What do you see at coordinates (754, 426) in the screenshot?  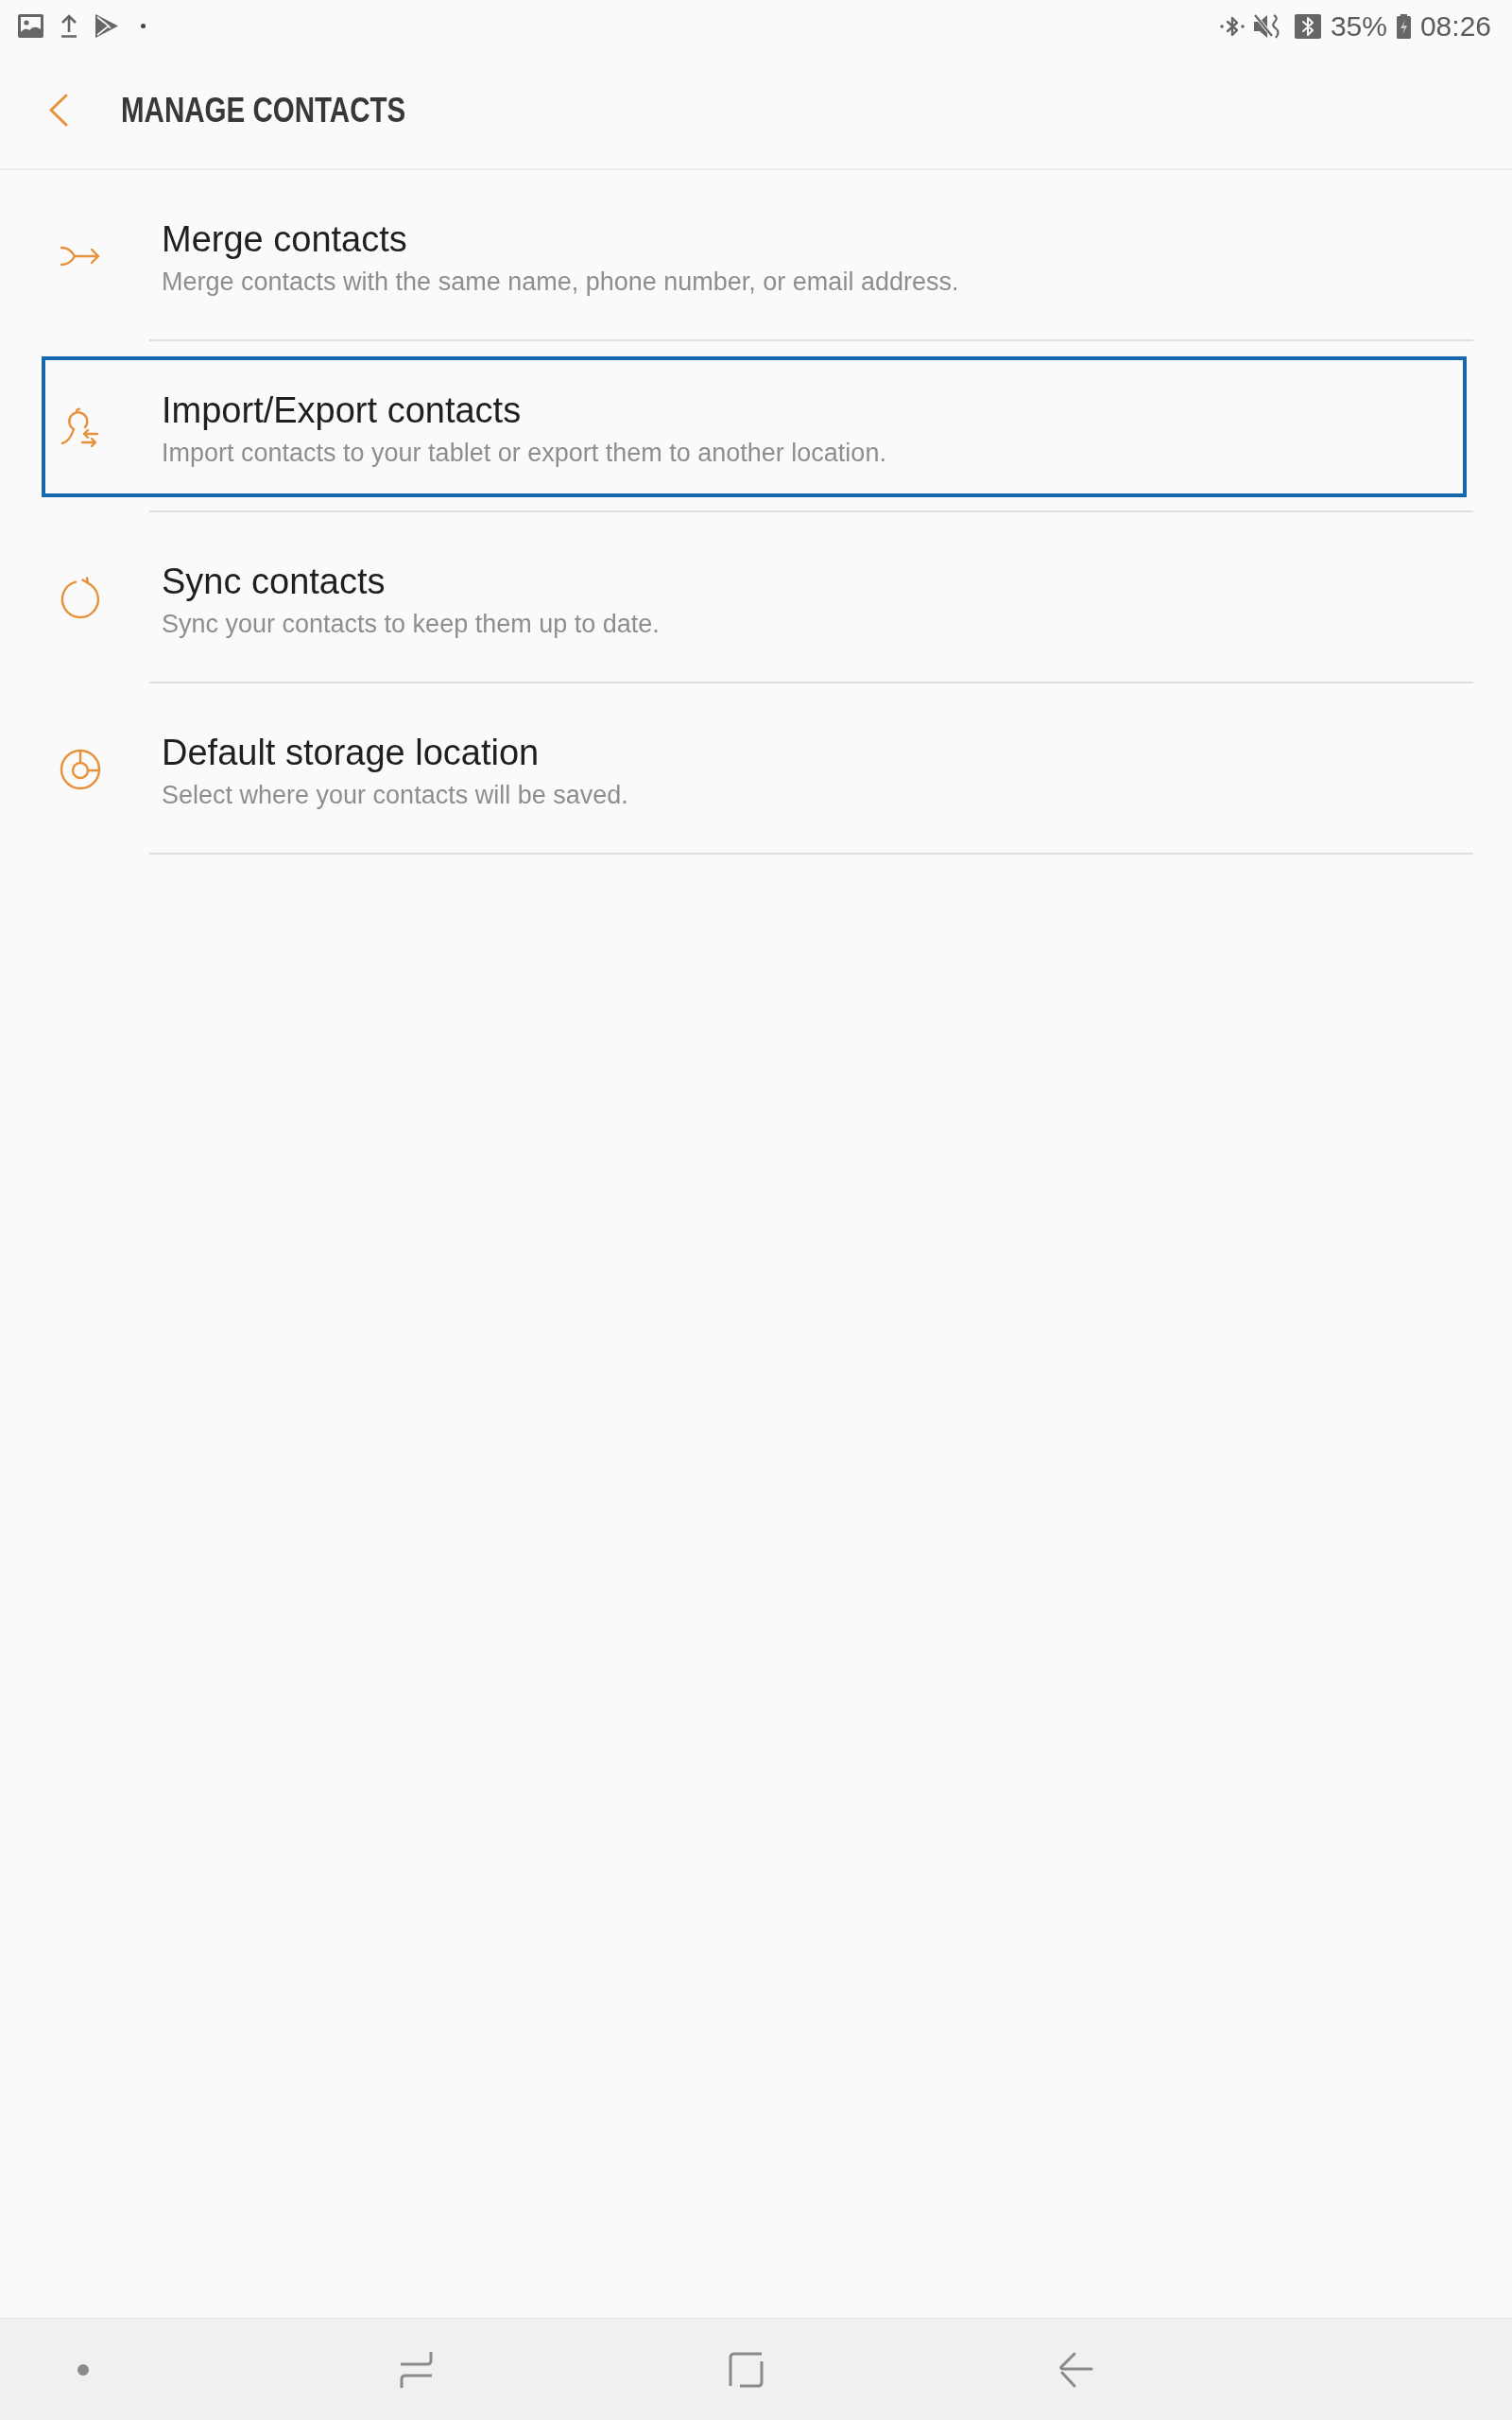 I see `menu-item: Import/Export contacts Import contacts to your tablet or export them to another location.` at bounding box center [754, 426].